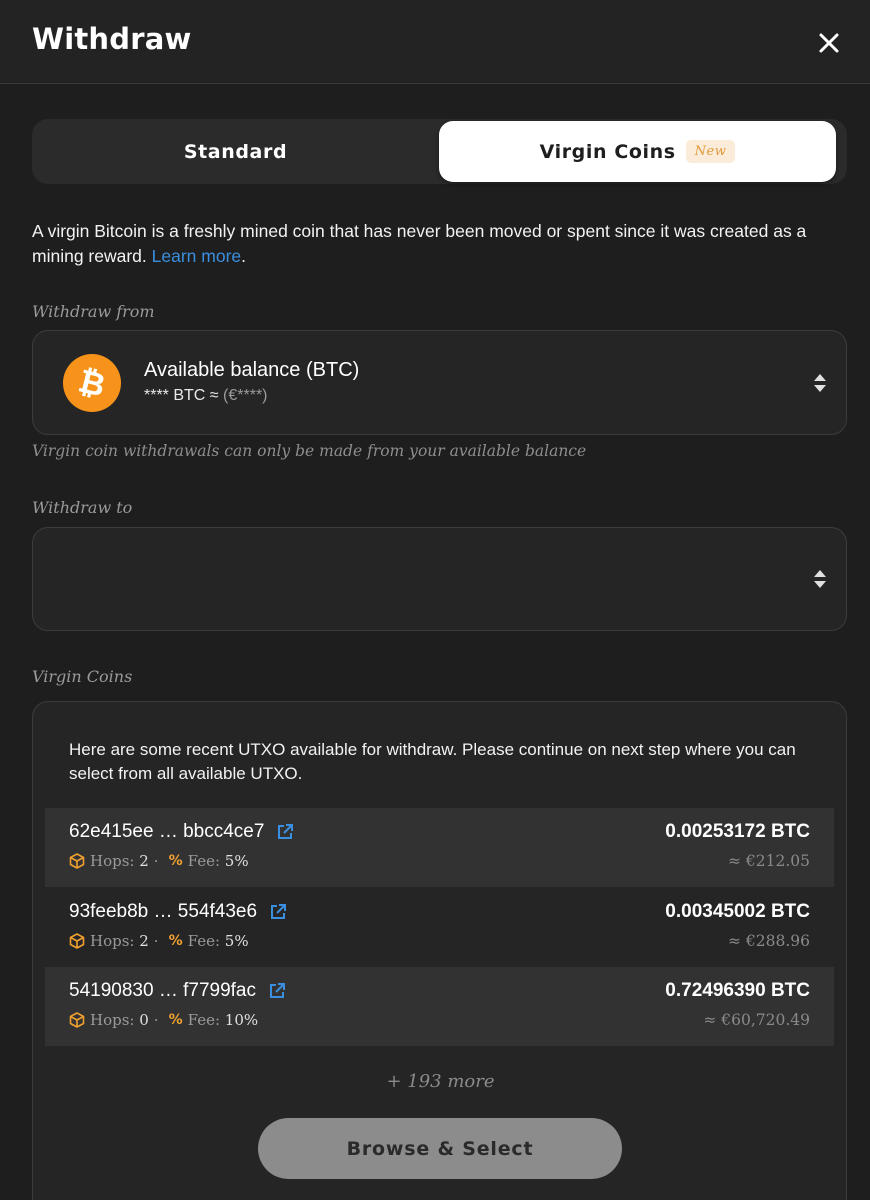 The image size is (870, 1200). Describe the element at coordinates (163, 911) in the screenshot. I see `utxo-id-text: 93feeb8b … 554f43e6` at that location.